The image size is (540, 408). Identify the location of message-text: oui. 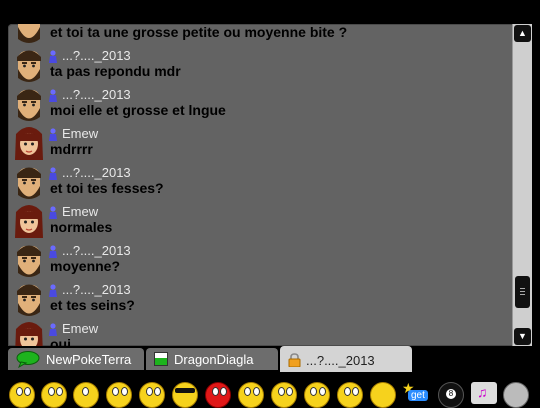
(60, 341).